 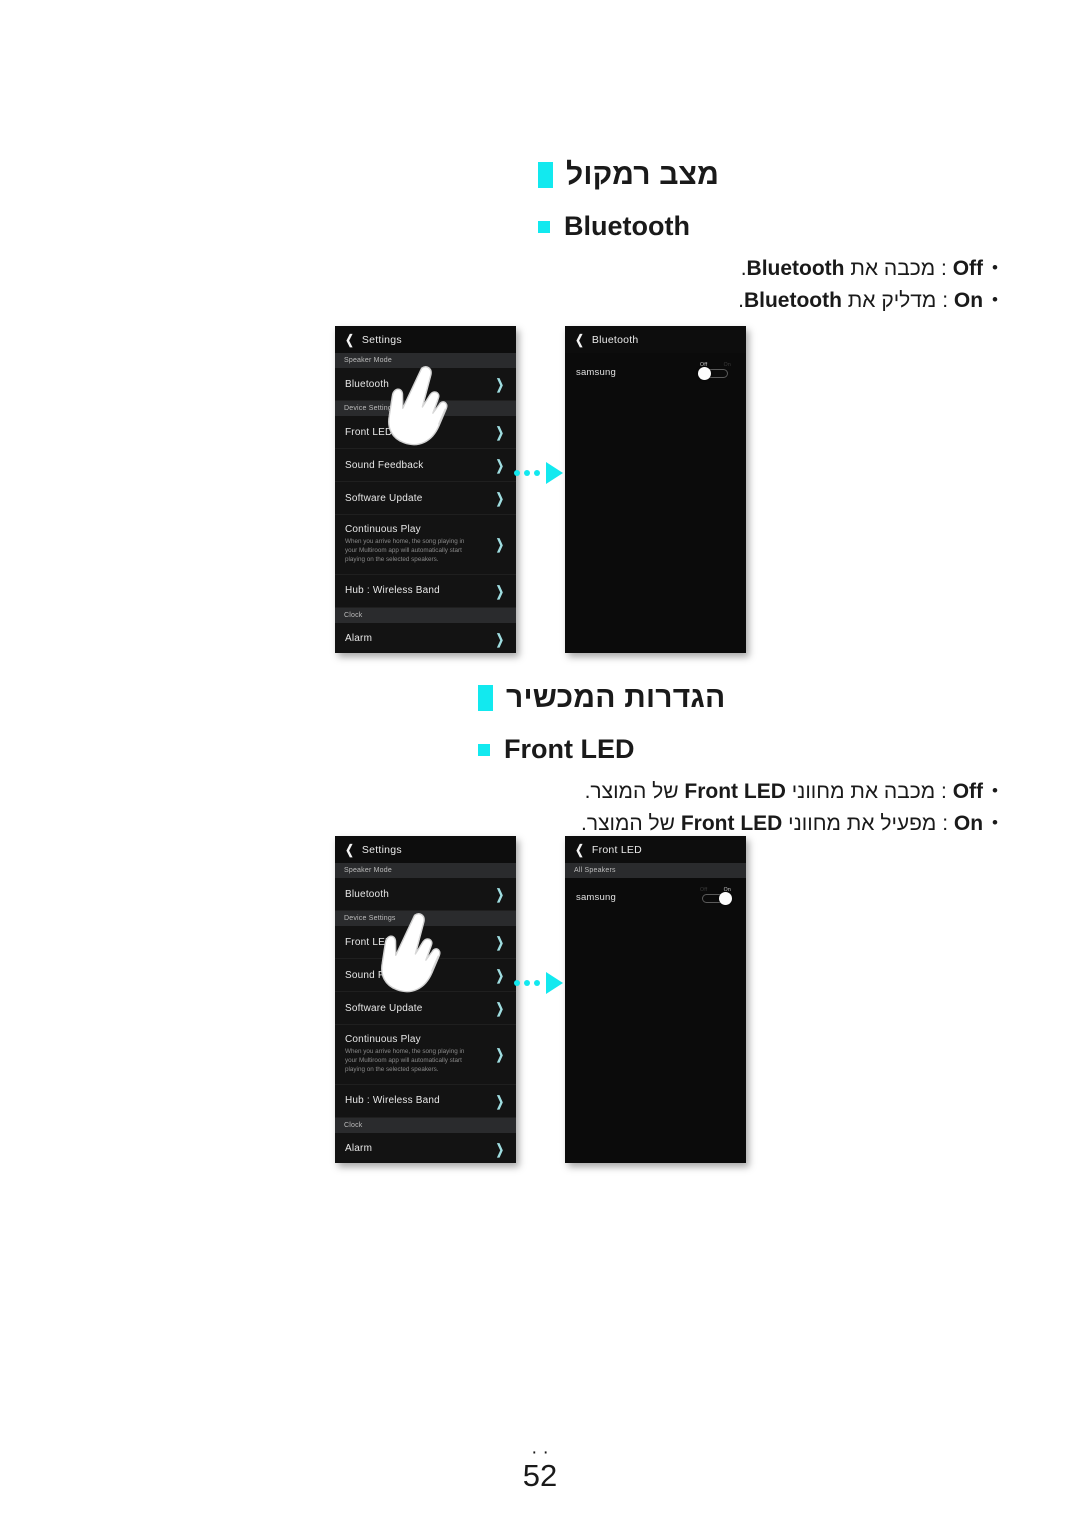 What do you see at coordinates (738, 698) in the screenshot?
I see `section-heading: הגדרות המכשיר` at bounding box center [738, 698].